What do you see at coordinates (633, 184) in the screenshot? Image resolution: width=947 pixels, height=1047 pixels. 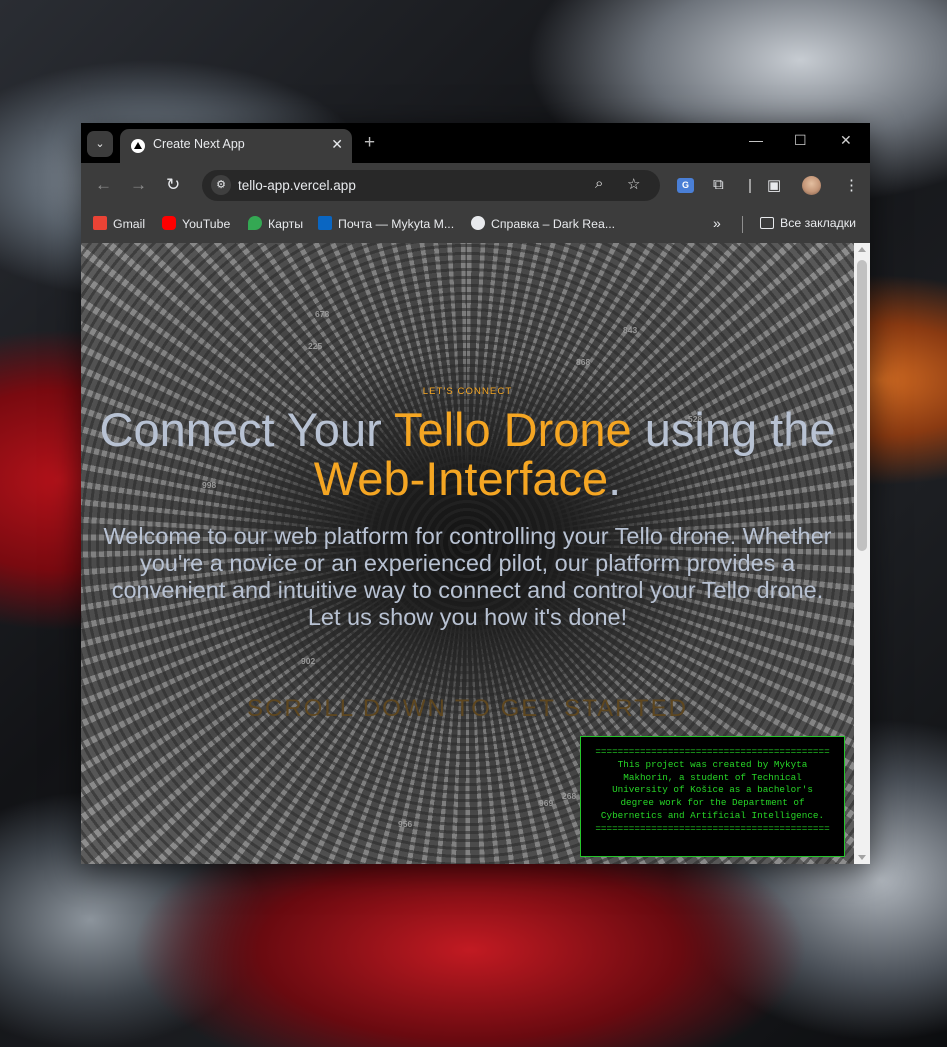 I see `bookmark-star-icon: ☆` at bounding box center [633, 184].